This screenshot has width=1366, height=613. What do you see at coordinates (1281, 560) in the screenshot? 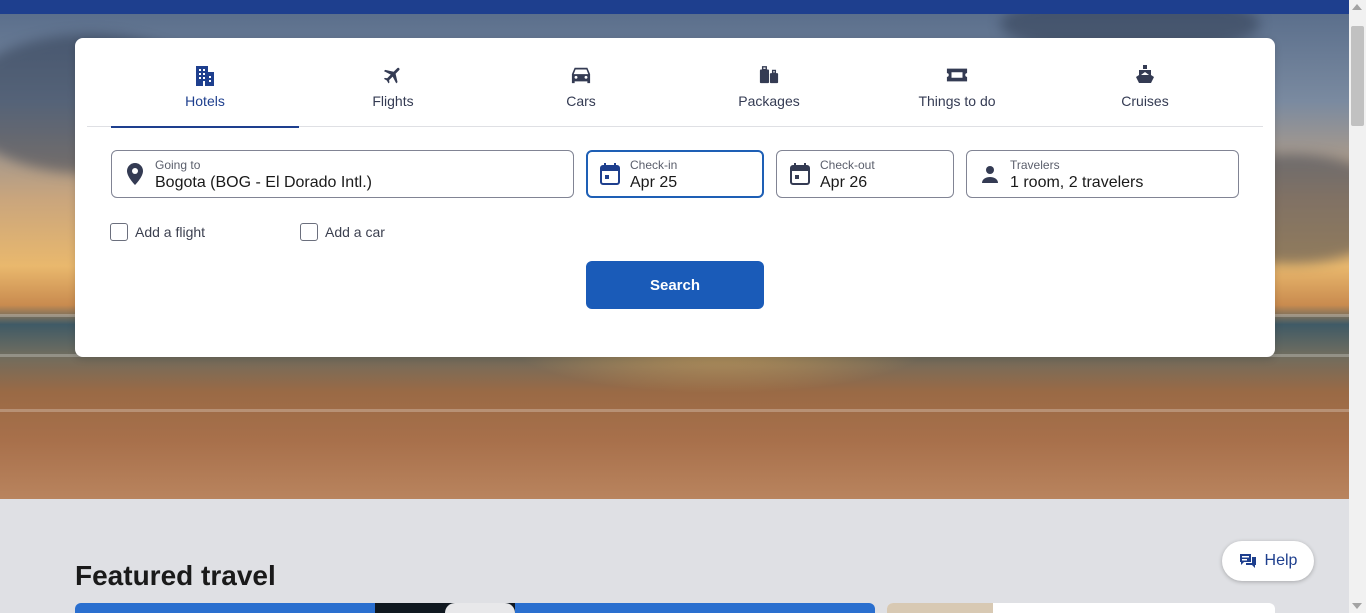
I see `help-label: Help` at bounding box center [1281, 560].